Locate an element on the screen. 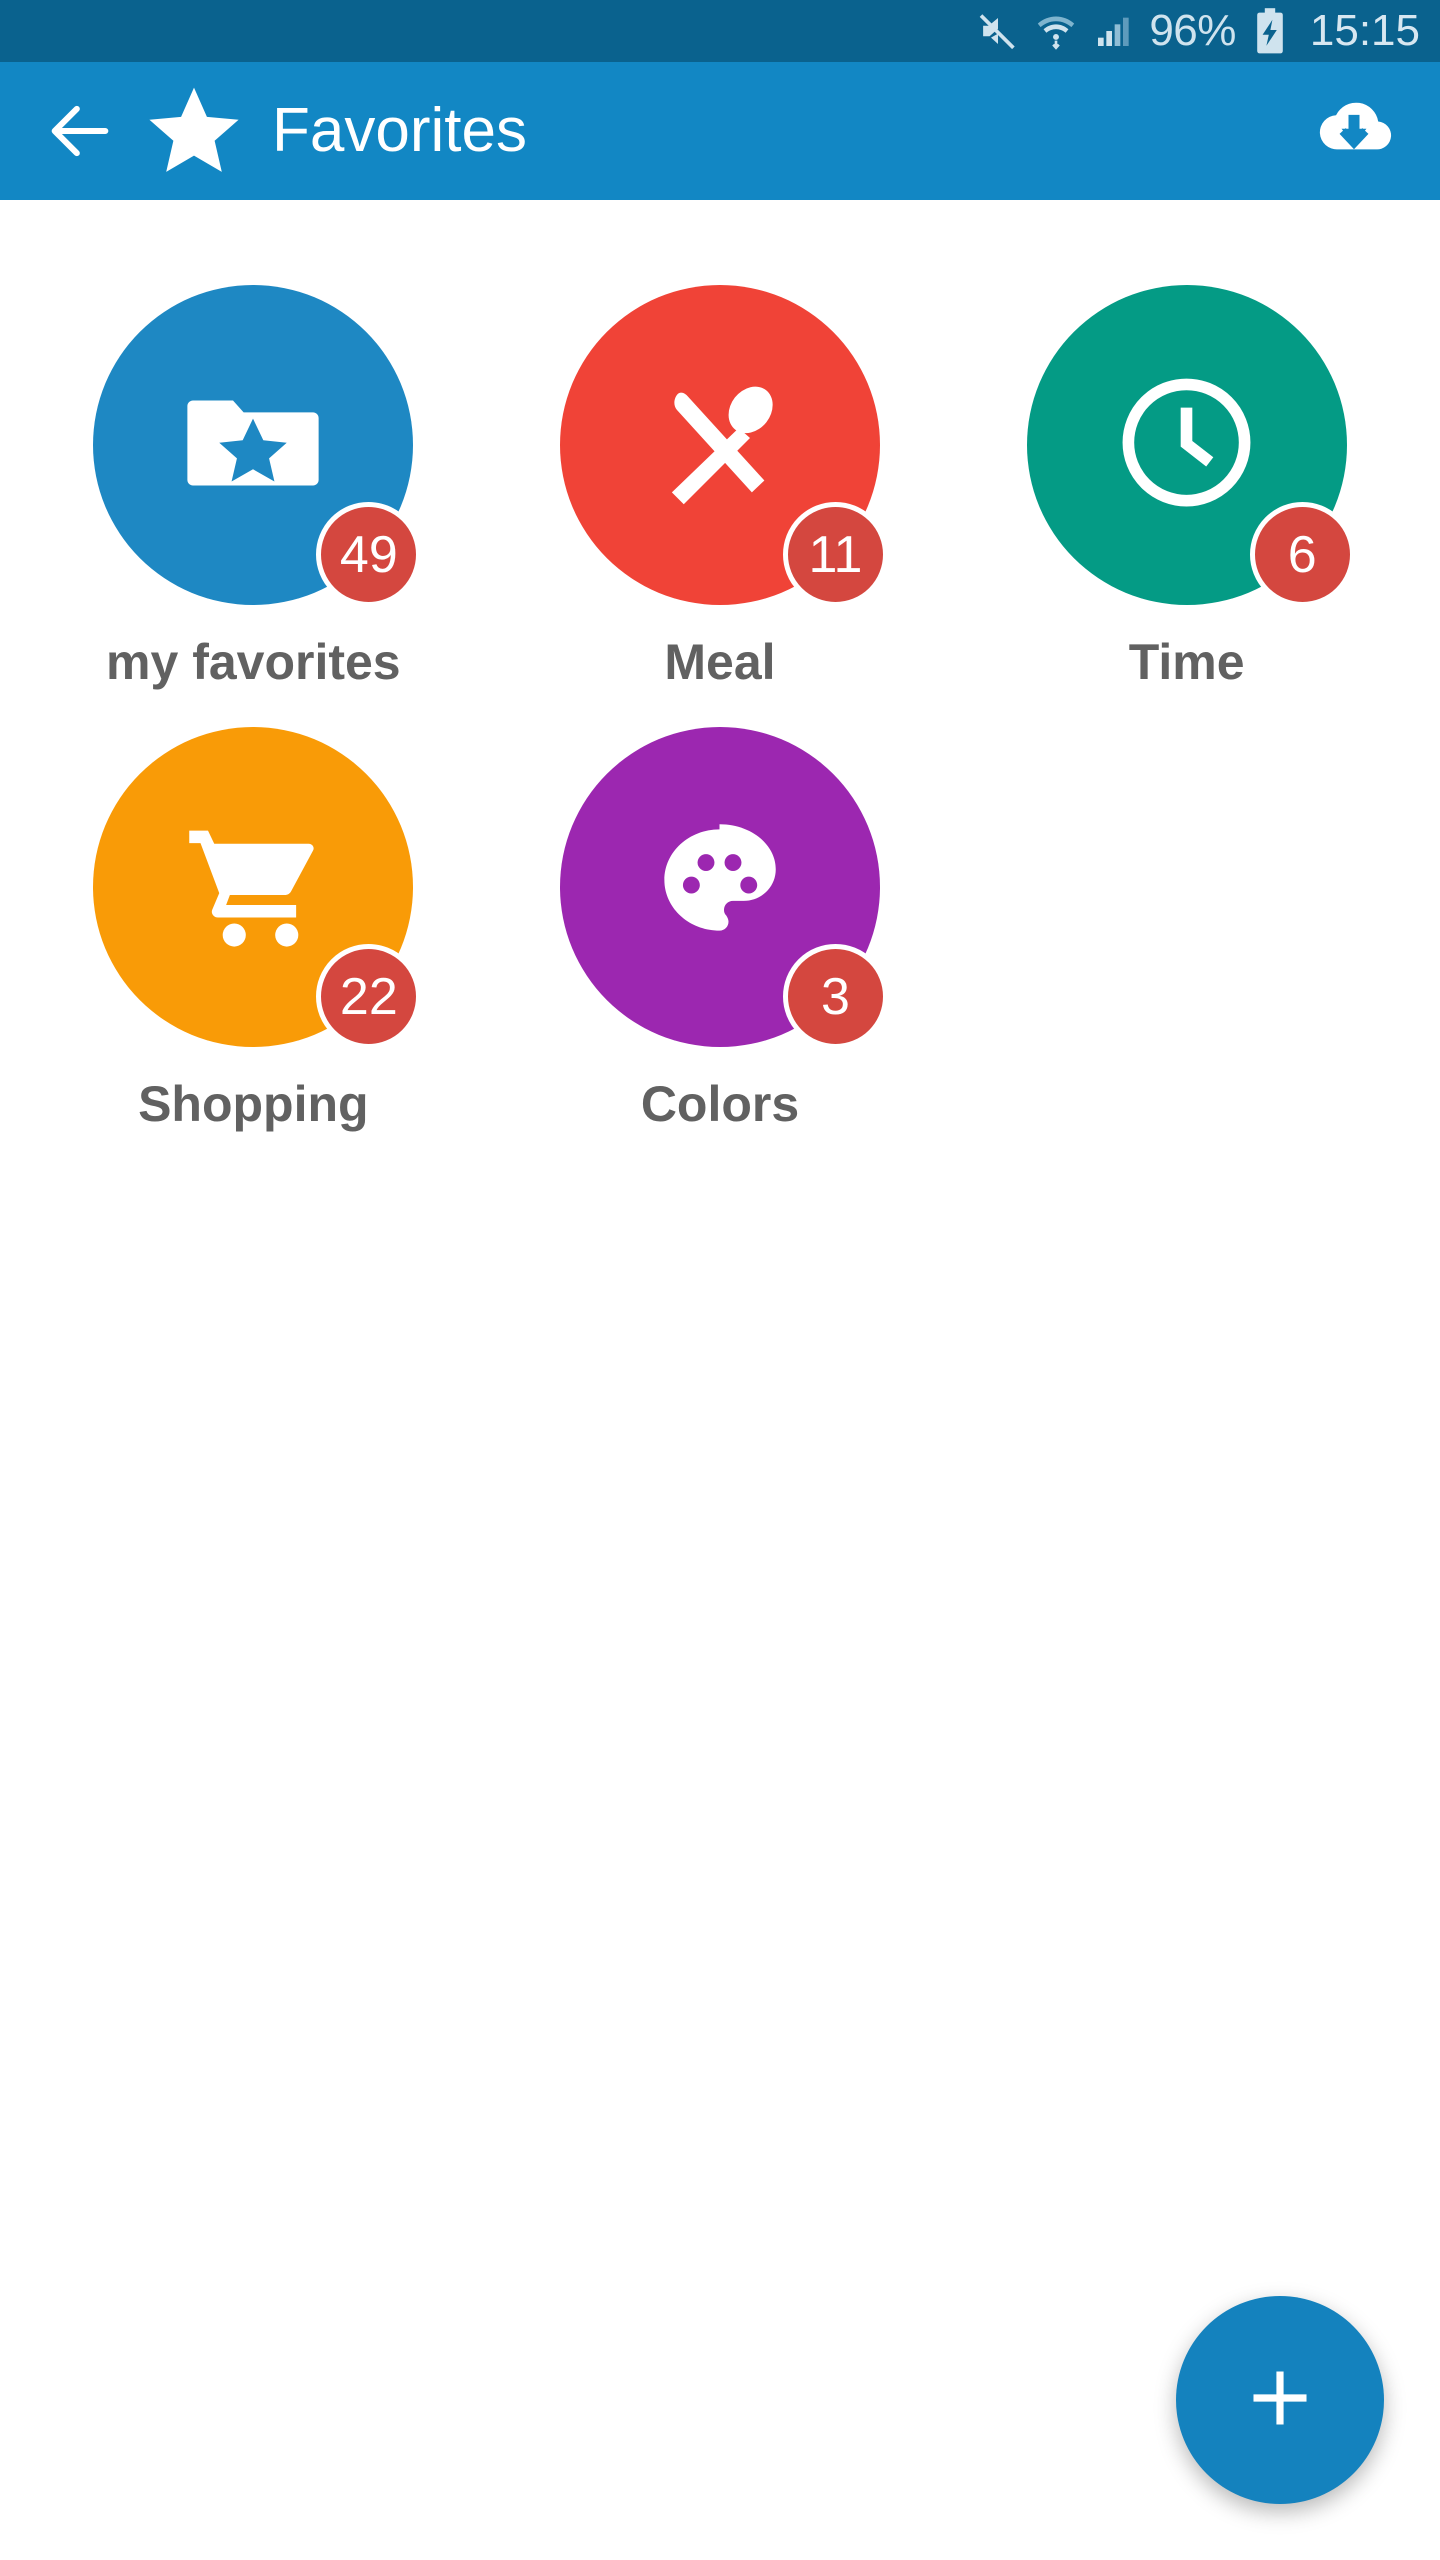 The width and height of the screenshot is (1440, 2560). plus-icon is located at coordinates (1280, 2400).